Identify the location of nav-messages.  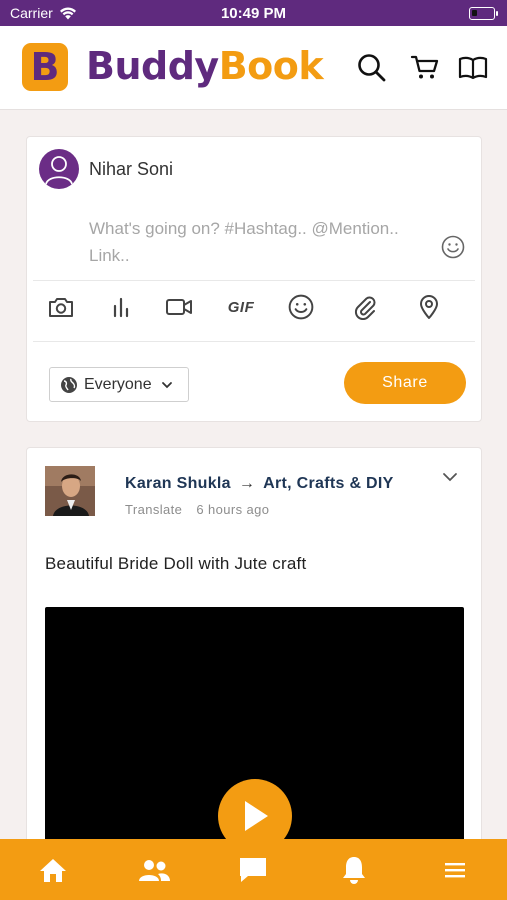
(253, 870).